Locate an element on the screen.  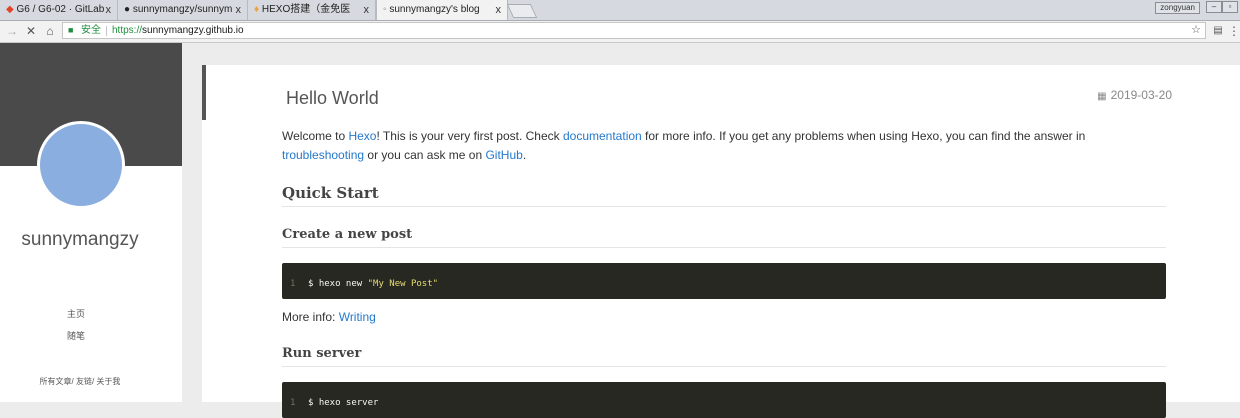
documentation-link: documentation is located at coordinates (602, 136).